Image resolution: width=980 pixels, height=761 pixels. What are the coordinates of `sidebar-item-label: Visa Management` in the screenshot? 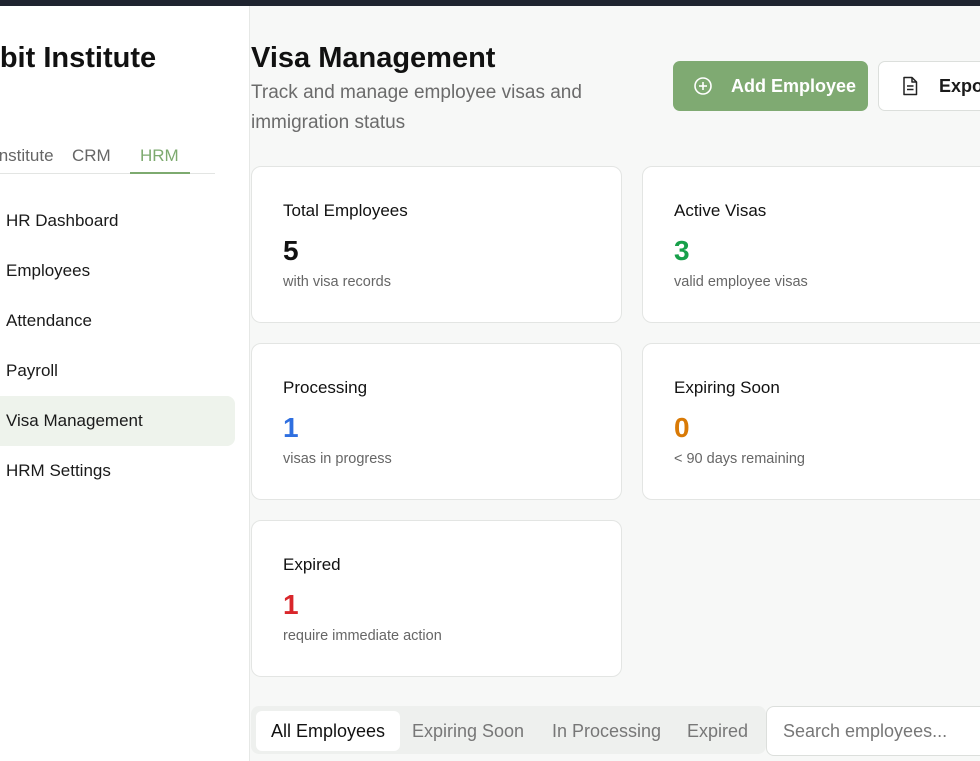 It's located at (74, 420).